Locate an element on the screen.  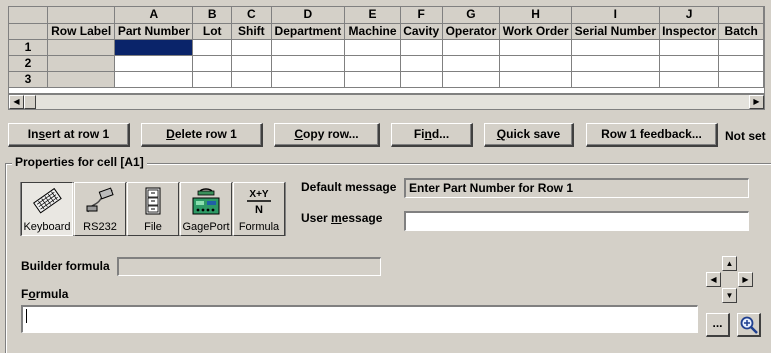
formula-source-label: Formula is located at coordinates (259, 227).